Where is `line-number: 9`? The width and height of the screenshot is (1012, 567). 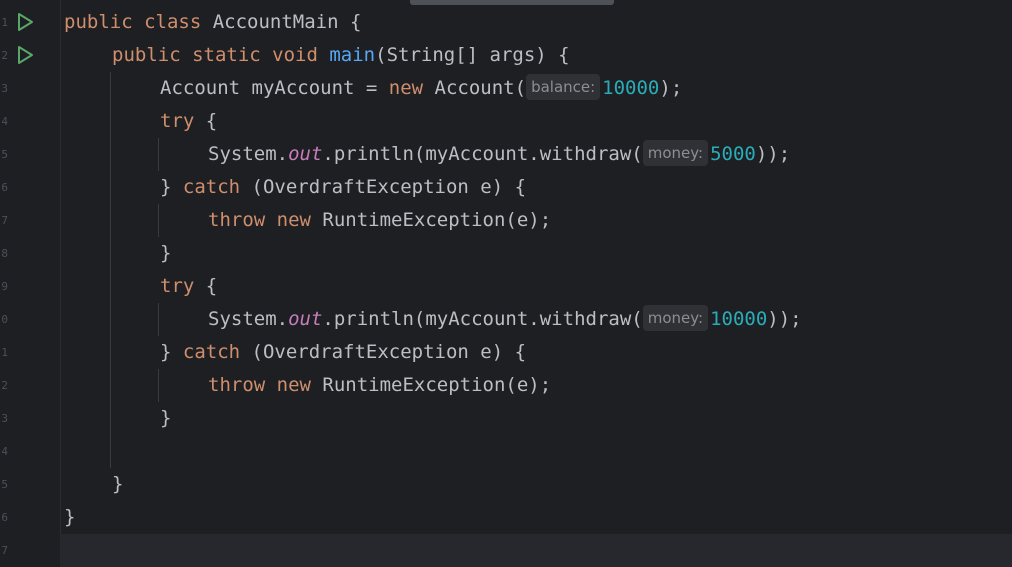 line-number: 9 is located at coordinates (4, 286).